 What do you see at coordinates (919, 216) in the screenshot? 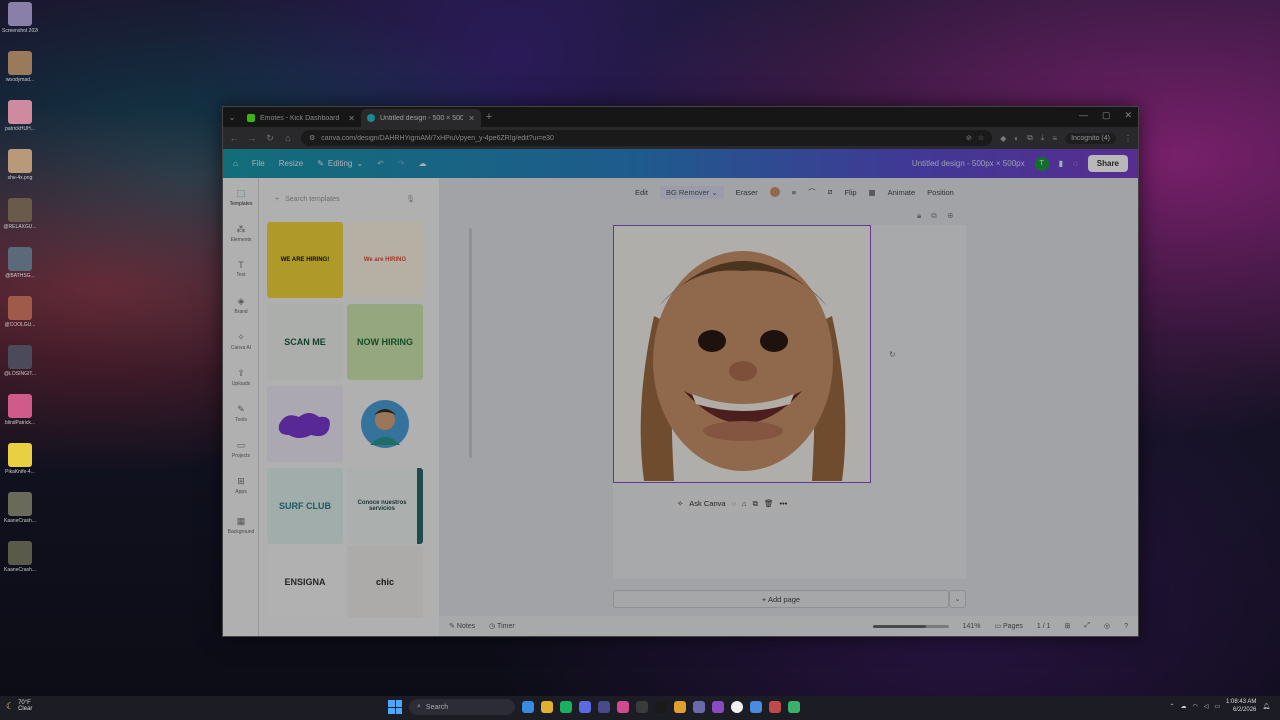
I see `lock-icon: 🔒︎` at bounding box center [919, 216].